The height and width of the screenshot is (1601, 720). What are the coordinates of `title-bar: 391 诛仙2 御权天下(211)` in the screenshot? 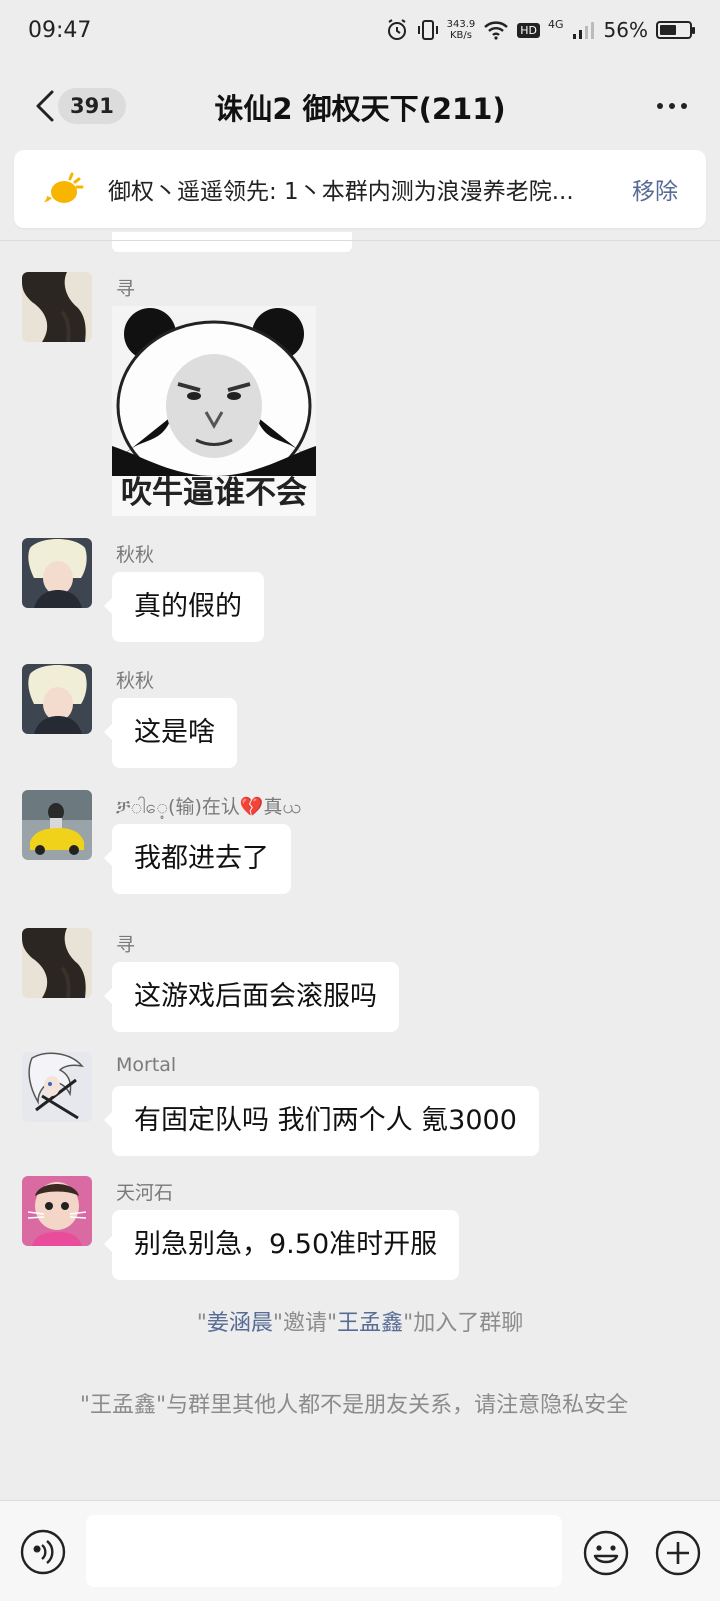 It's located at (360, 106).